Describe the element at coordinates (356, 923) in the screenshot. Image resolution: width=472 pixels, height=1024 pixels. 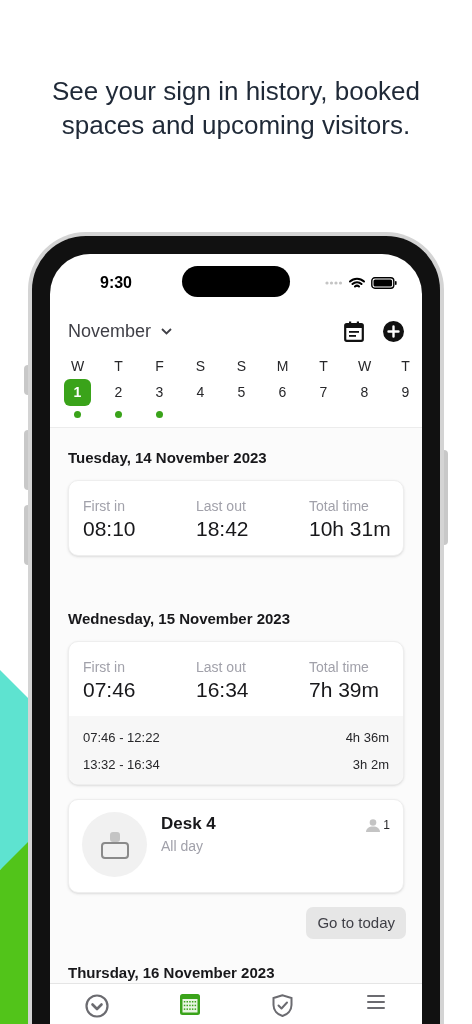
I see `go-to-today-button: Go to today` at that location.